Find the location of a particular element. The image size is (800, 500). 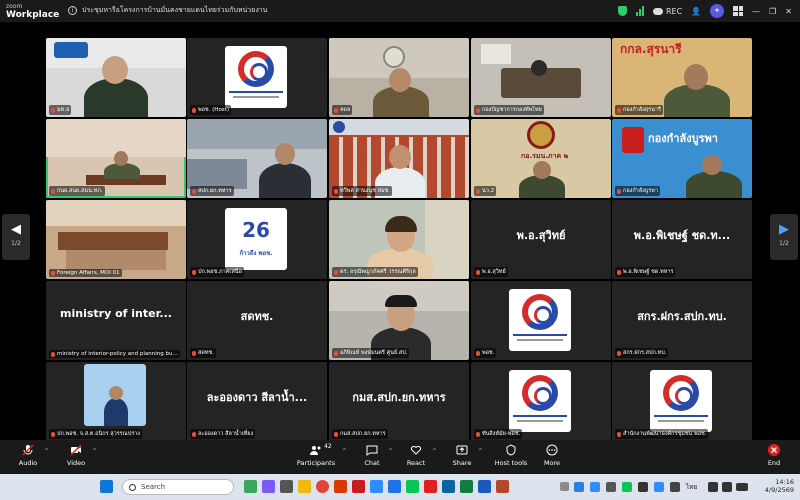

participant-tile: ปก.พอช. จ.ส.ต.ธนิกร สุวรรณปราง is located at coordinates (116, 401).